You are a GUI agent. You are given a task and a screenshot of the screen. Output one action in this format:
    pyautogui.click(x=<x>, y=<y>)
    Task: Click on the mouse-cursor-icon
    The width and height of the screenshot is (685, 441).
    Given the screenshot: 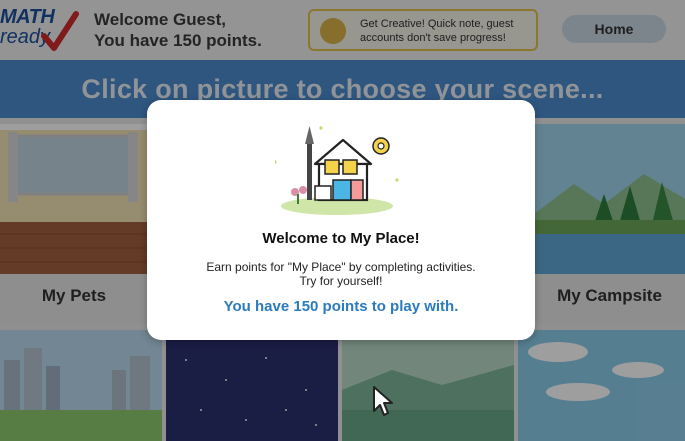 What is the action you would take?
    pyautogui.click(x=383, y=401)
    